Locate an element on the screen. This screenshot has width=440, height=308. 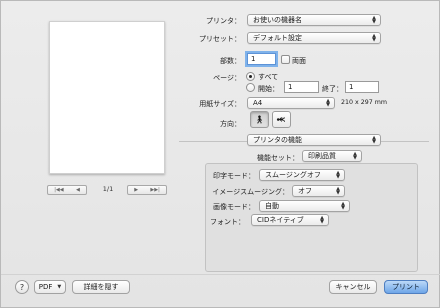
pages-range-radio is located at coordinates (250, 87).